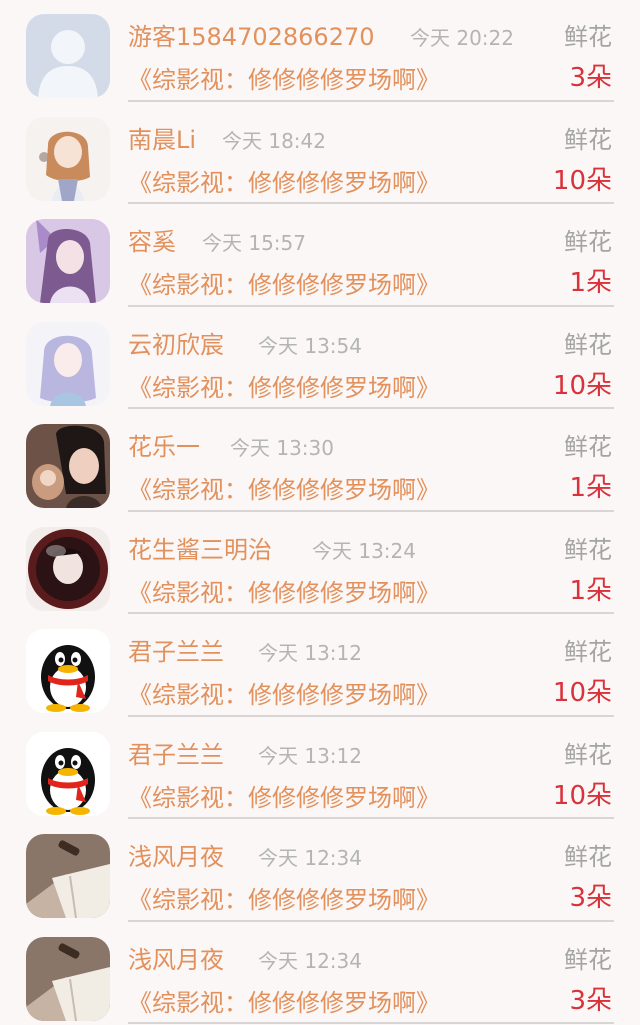  Describe the element at coordinates (164, 447) in the screenshot. I see `user-name: 花乐一` at that location.